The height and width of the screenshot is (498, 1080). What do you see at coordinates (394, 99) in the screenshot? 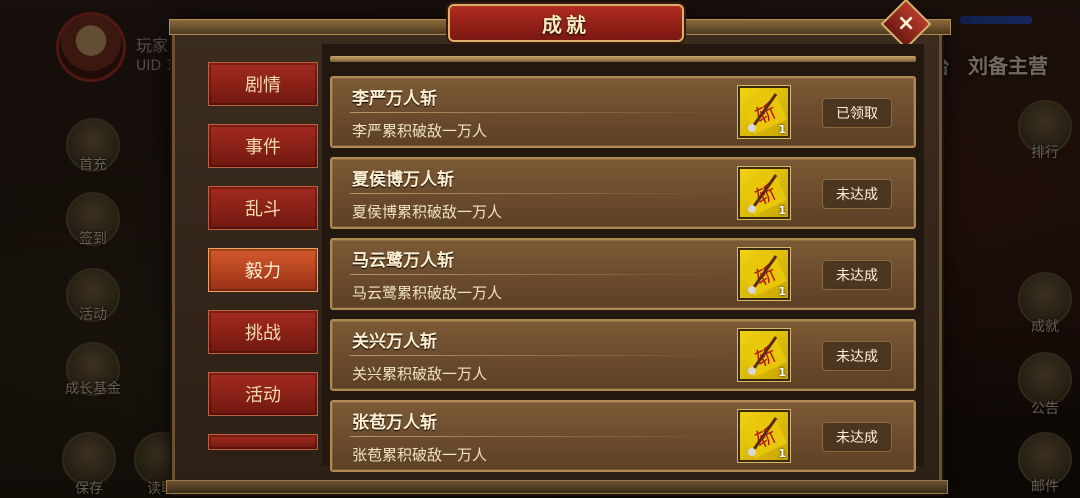
I see `achievement-name: 李严万人斩` at bounding box center [394, 99].